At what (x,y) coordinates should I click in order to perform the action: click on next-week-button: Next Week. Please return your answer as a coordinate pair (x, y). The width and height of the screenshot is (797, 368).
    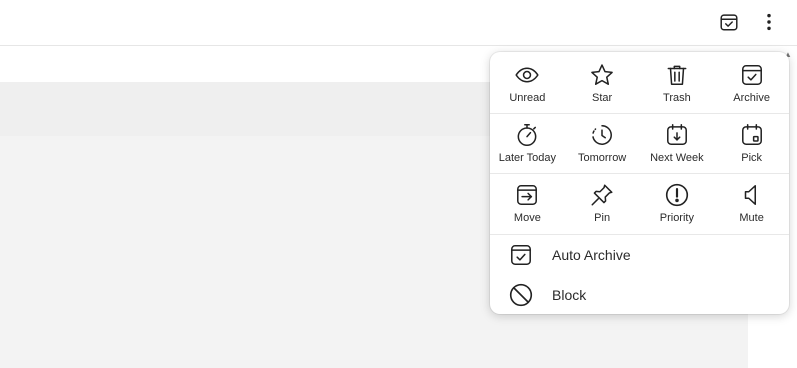
    Looking at the image, I should click on (677, 144).